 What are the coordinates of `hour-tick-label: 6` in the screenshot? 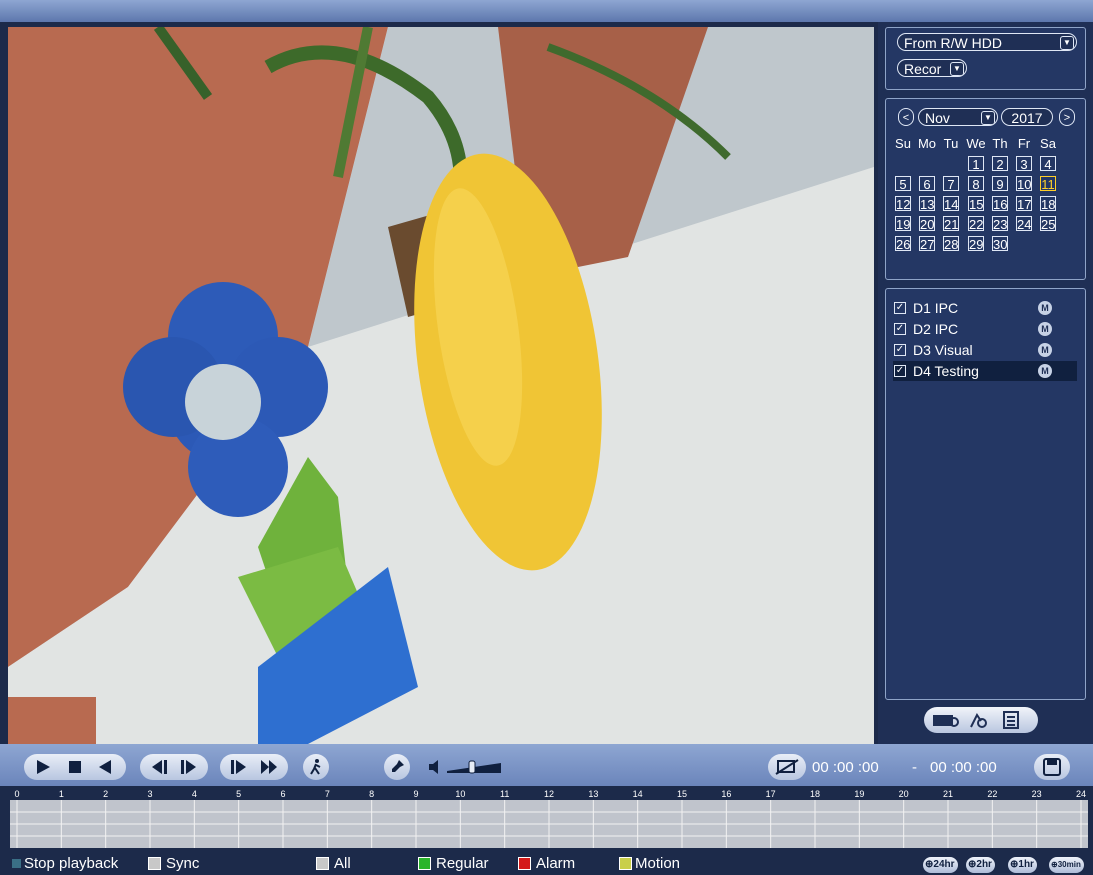 It's located at (283, 794).